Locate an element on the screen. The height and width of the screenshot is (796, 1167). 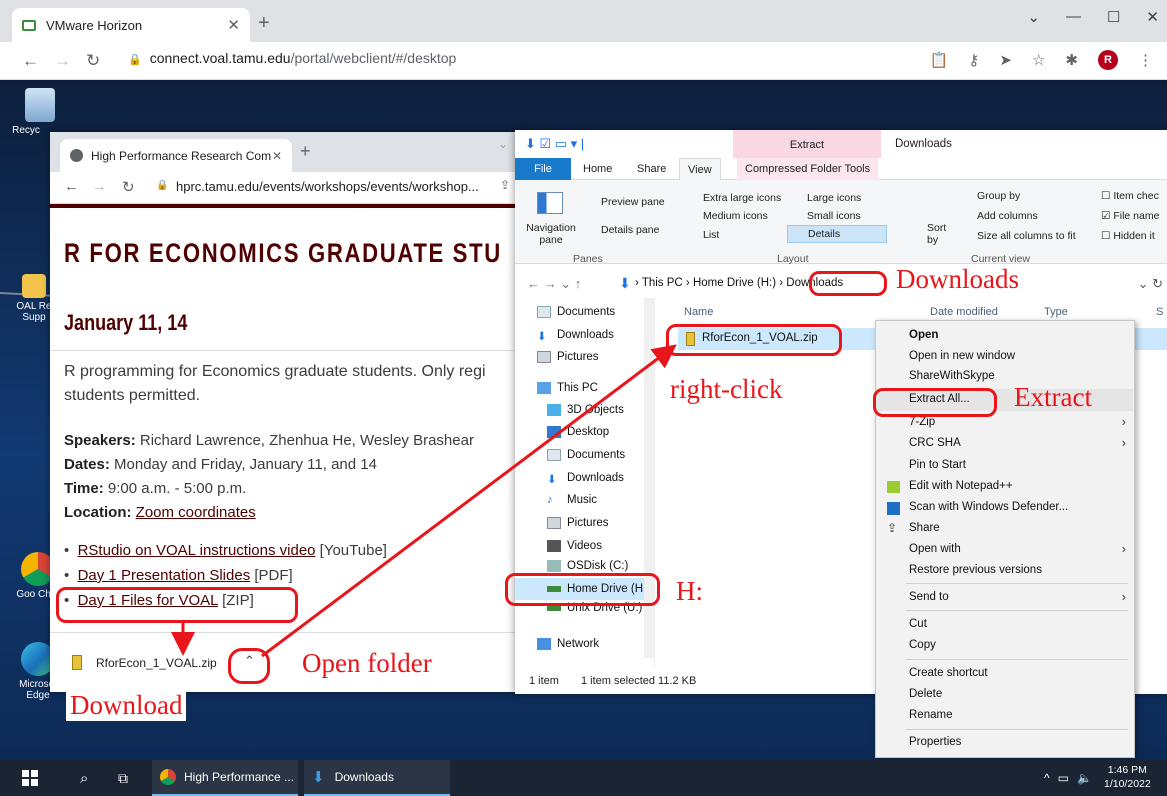
sort-by-button: Sort by is located at coordinates (938, 234).